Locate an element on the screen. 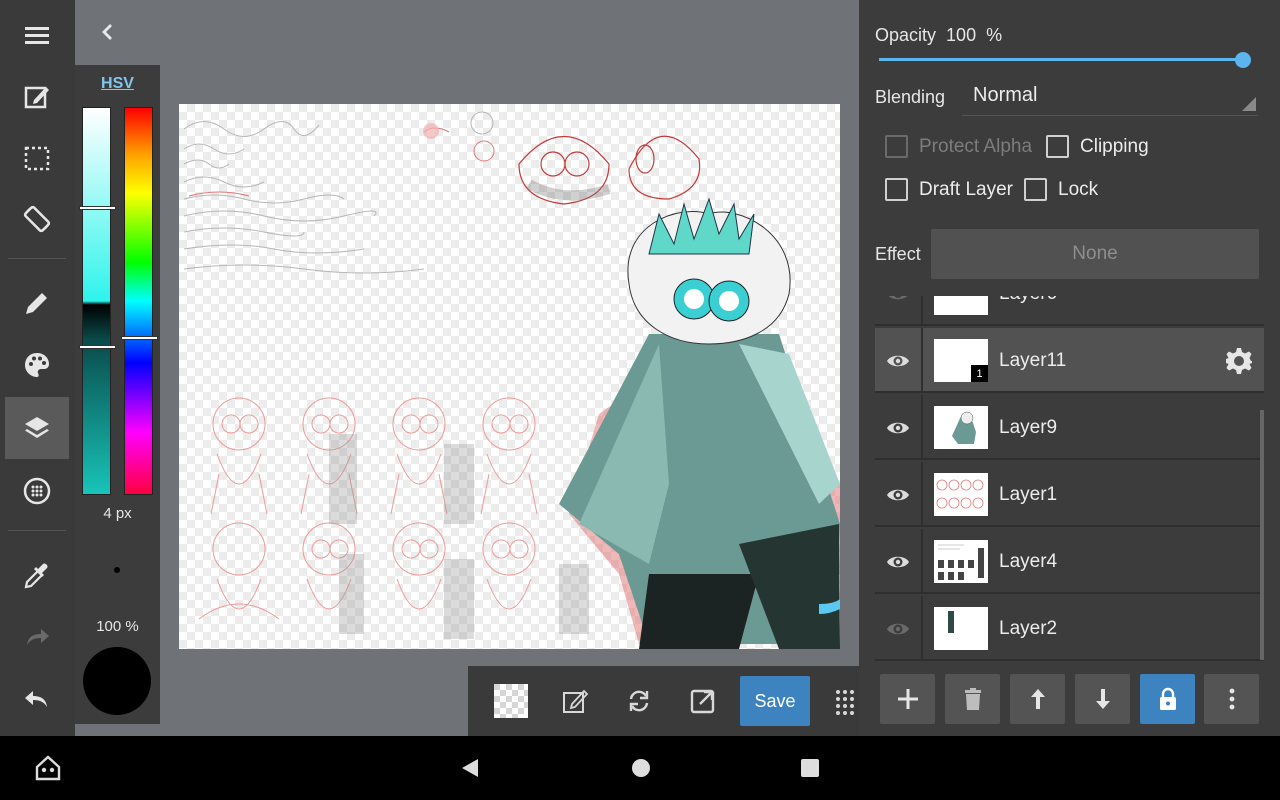 The height and width of the screenshot is (800, 1280). layers-list: Layer6 1 Layer11 Layer9 is located at coordinates (1069, 479).